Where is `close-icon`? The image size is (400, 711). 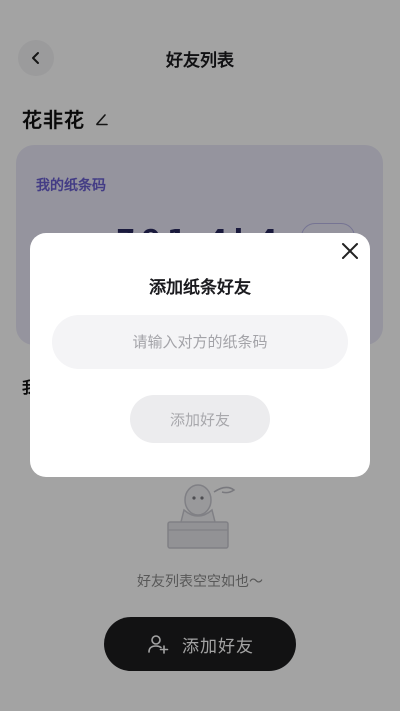 close-icon is located at coordinates (350, 251).